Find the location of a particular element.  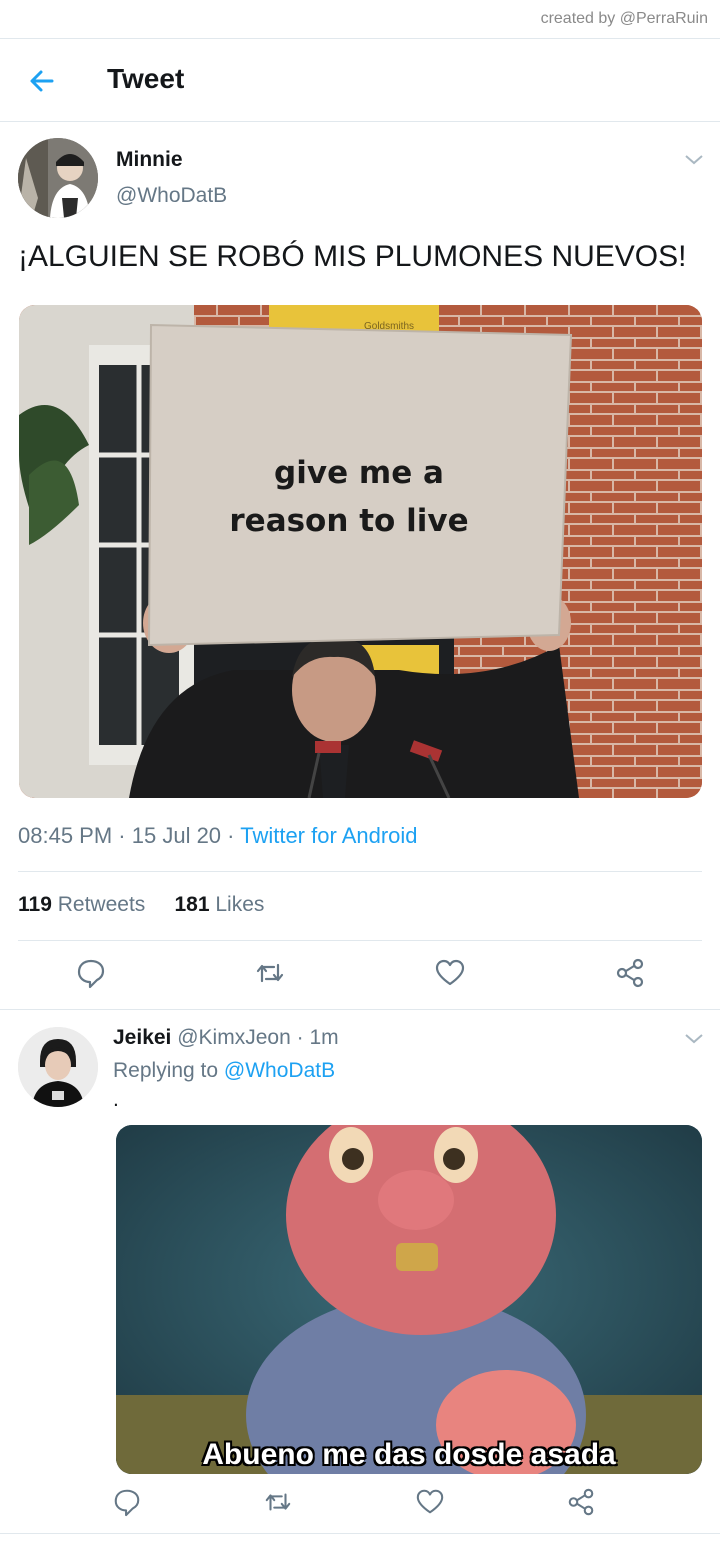

sign-line-2: reason to live is located at coordinates (348, 521).